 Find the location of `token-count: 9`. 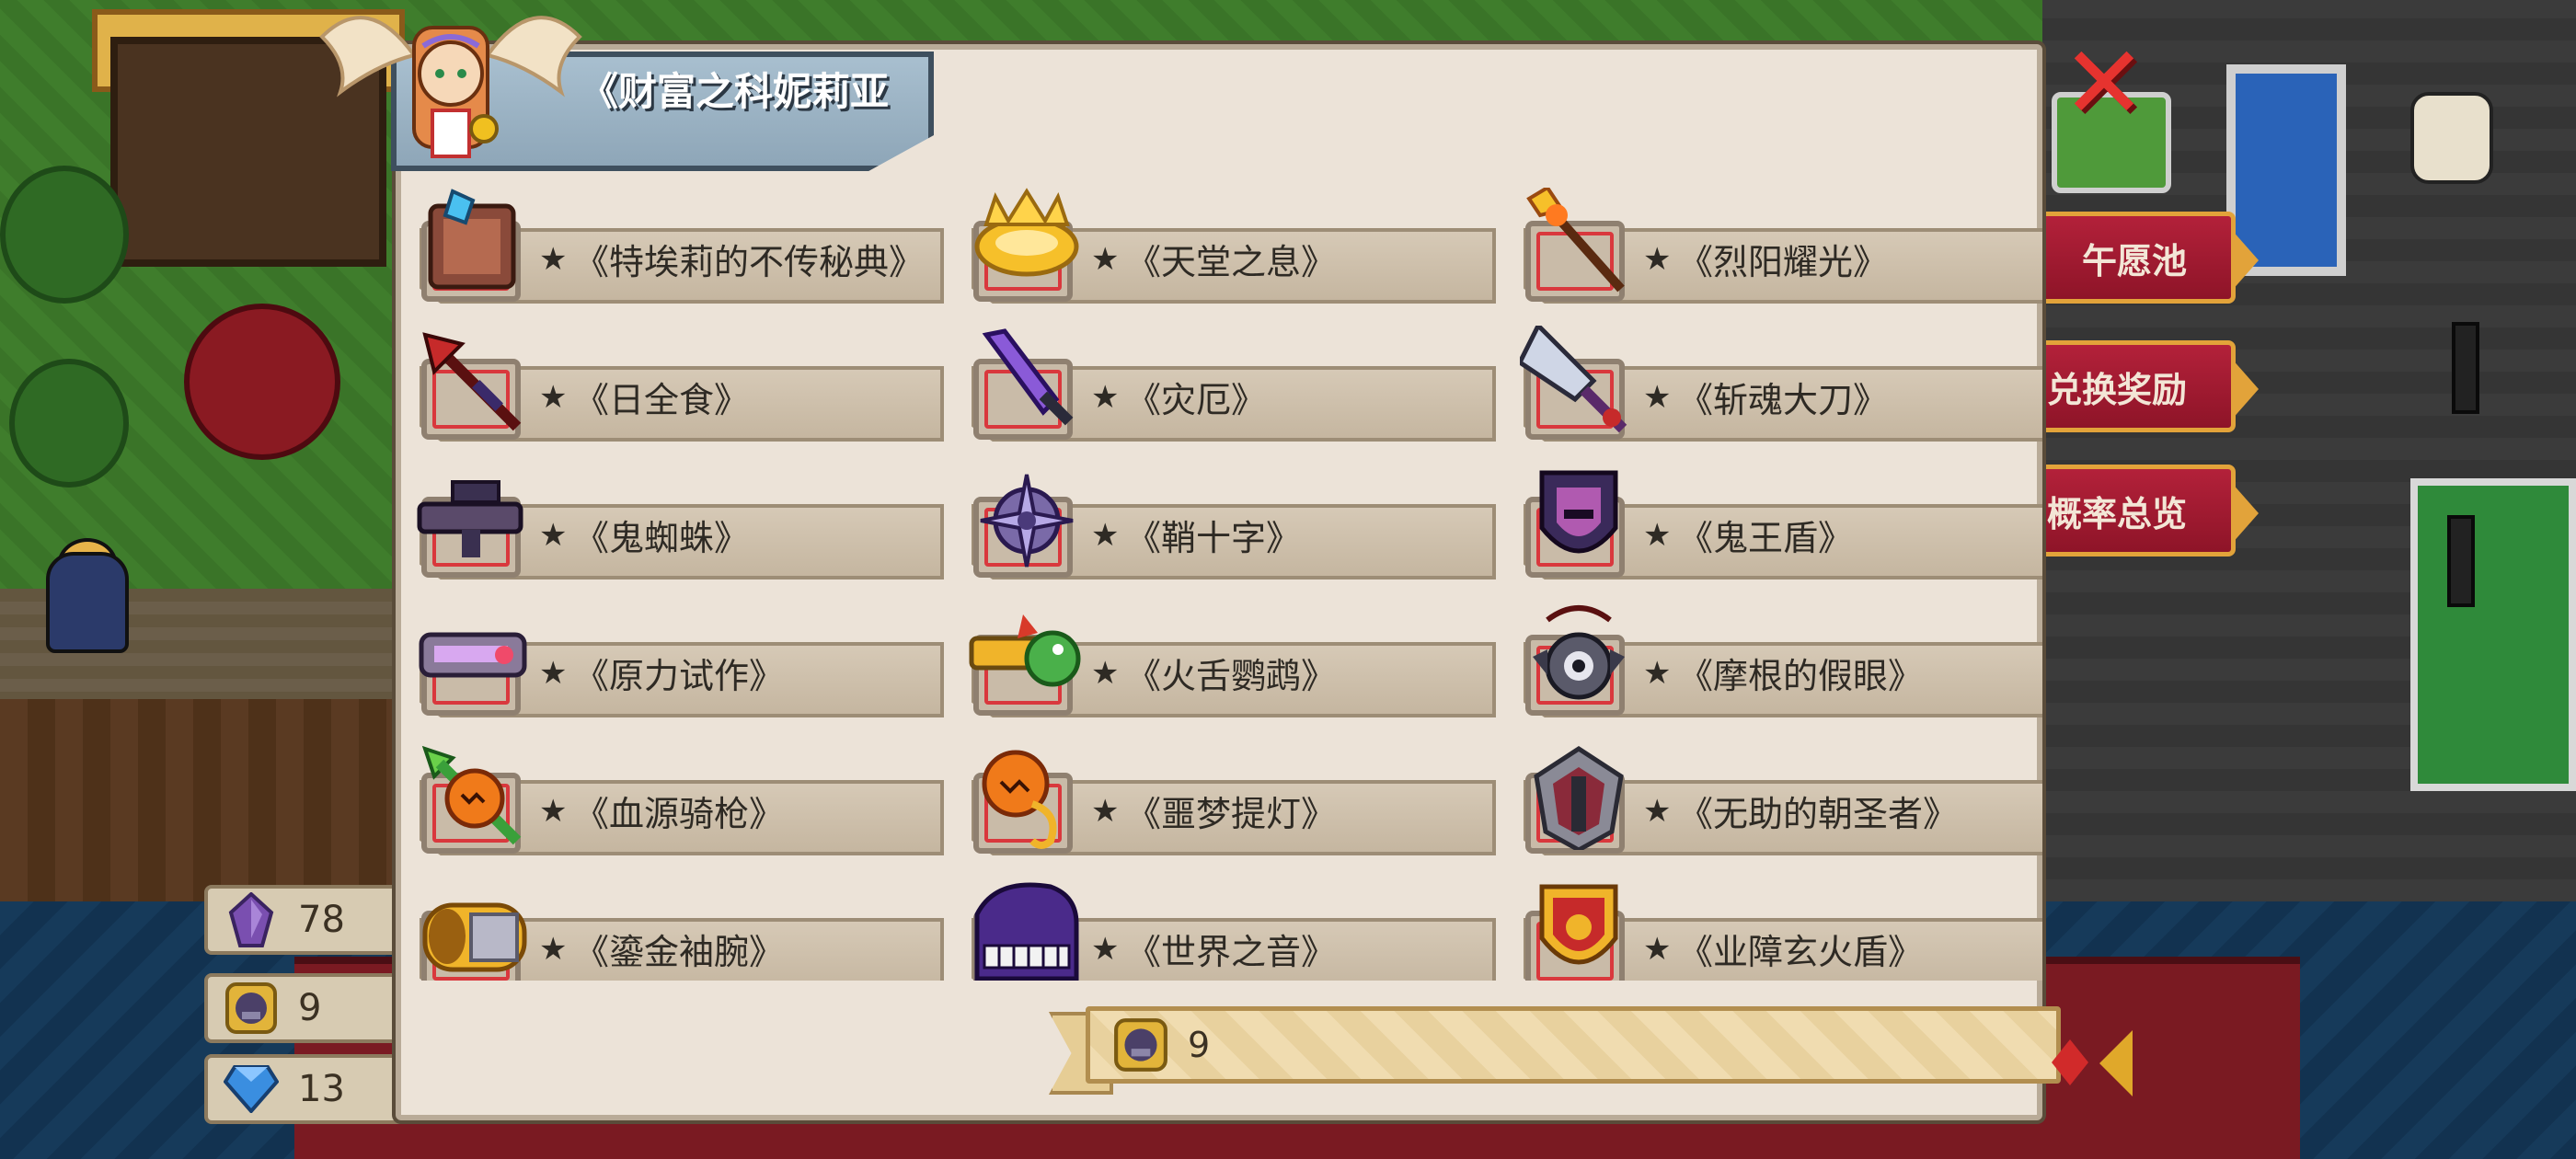

token-count: 9 is located at coordinates (1199, 1045).